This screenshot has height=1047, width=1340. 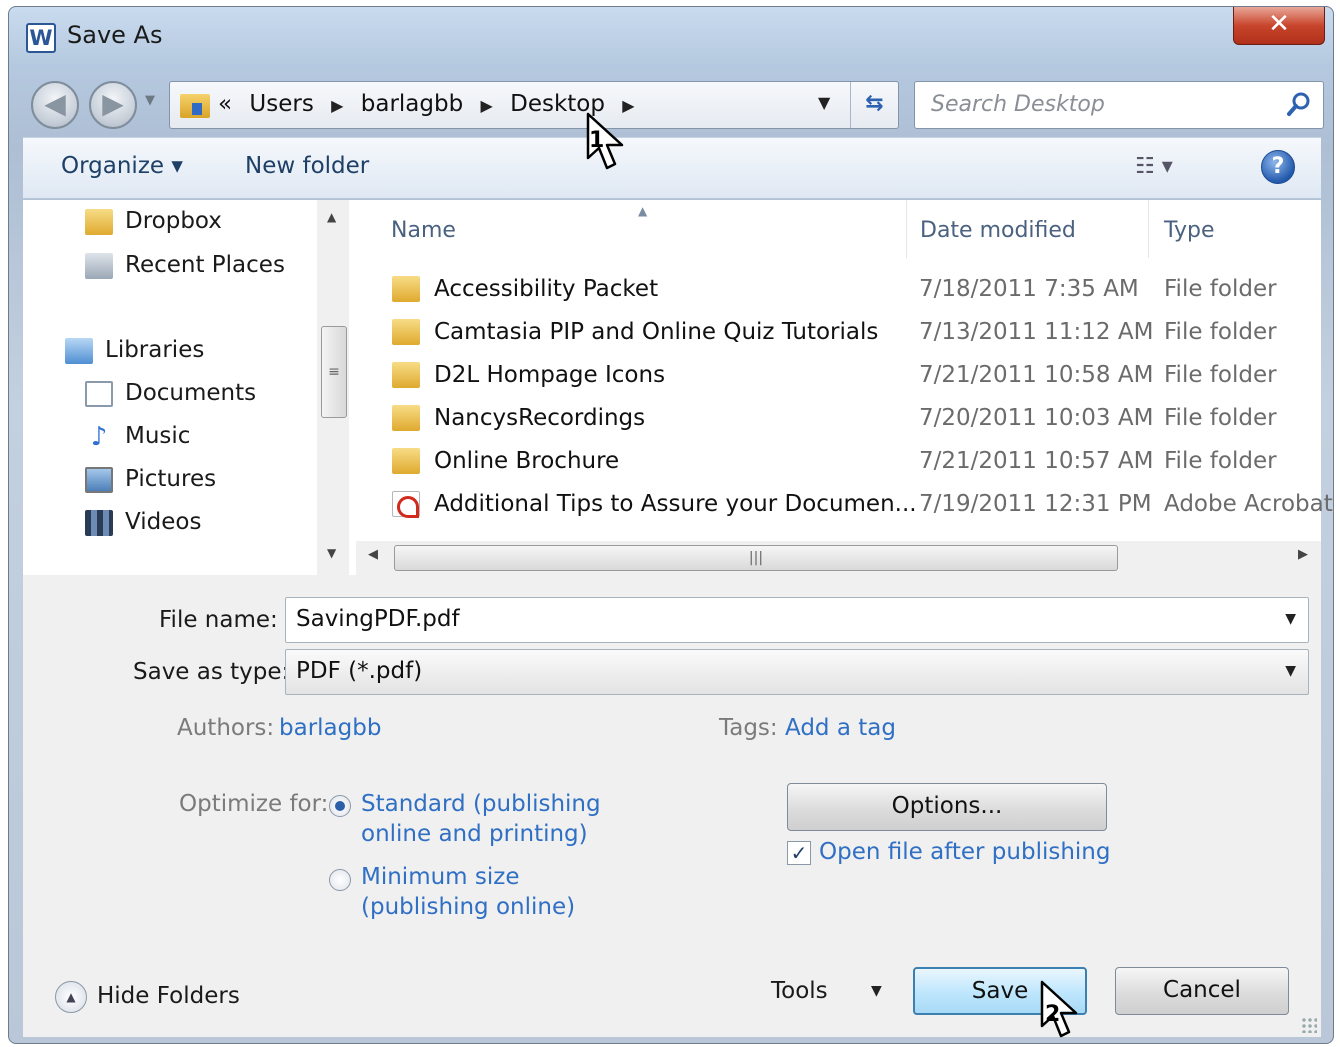 What do you see at coordinates (331, 553) in the screenshot?
I see `scroll-down-icon: ▼` at bounding box center [331, 553].